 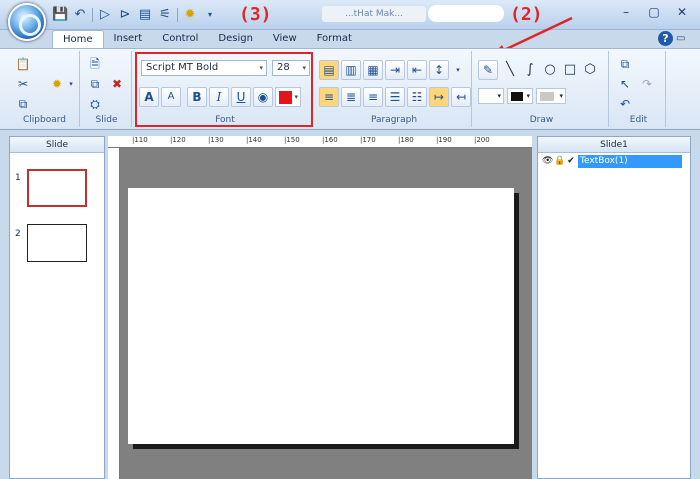 What do you see at coordinates (488, 70) in the screenshot?
I see `textbox-tool-button: ✎` at bounding box center [488, 70].